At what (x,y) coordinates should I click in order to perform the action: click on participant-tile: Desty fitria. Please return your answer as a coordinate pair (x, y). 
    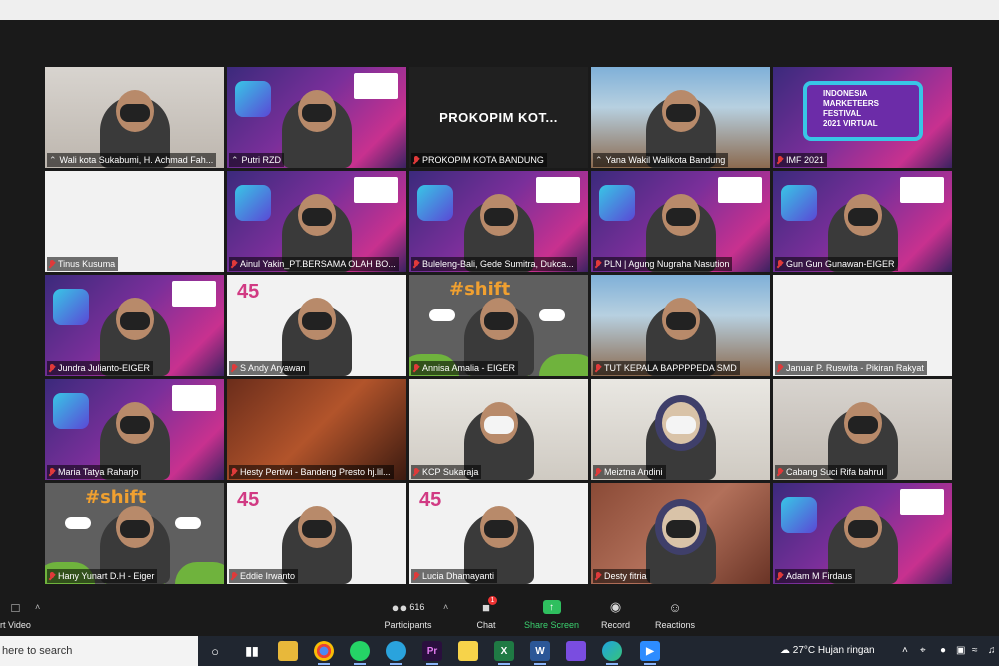
    Looking at the image, I should click on (680, 533).